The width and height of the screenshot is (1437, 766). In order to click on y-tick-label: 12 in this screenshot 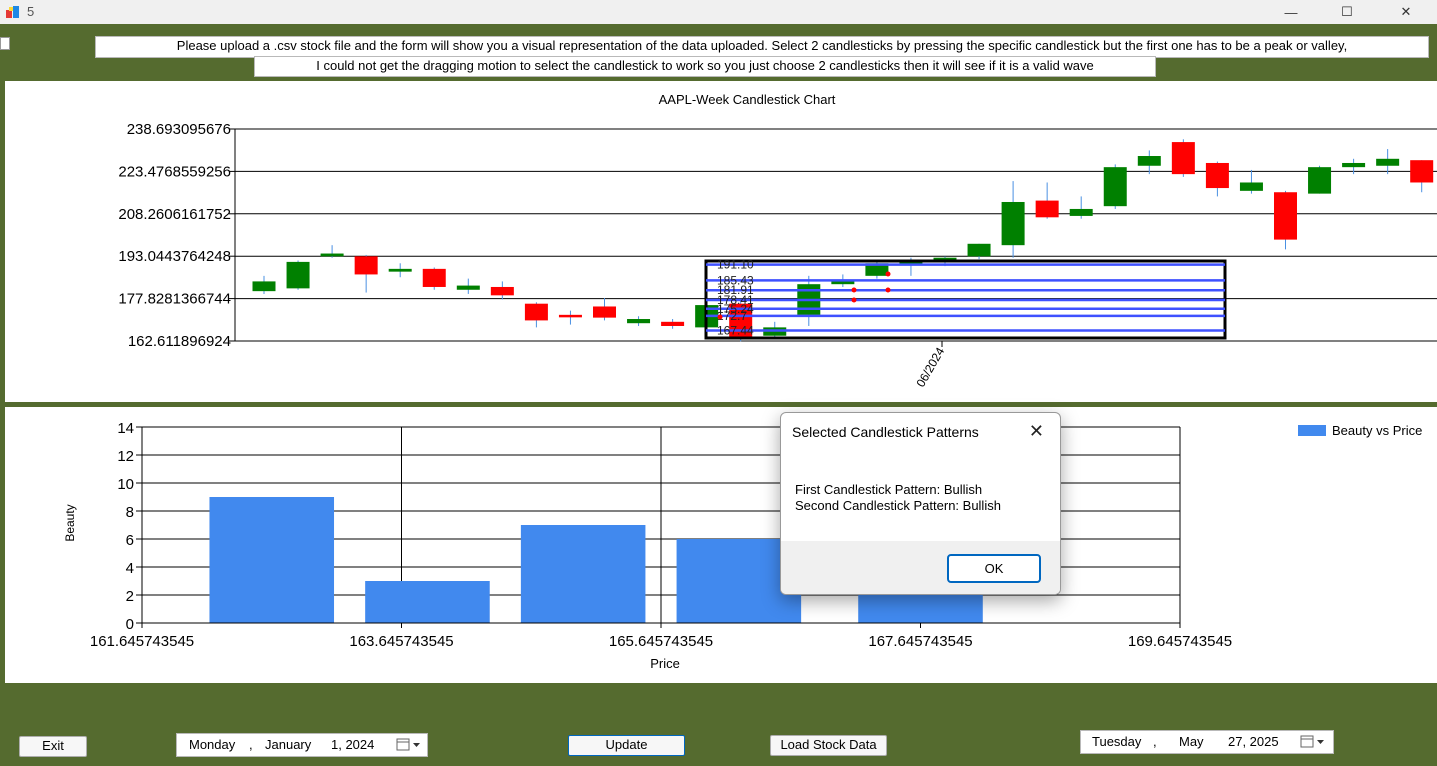, I will do `click(125, 456)`.